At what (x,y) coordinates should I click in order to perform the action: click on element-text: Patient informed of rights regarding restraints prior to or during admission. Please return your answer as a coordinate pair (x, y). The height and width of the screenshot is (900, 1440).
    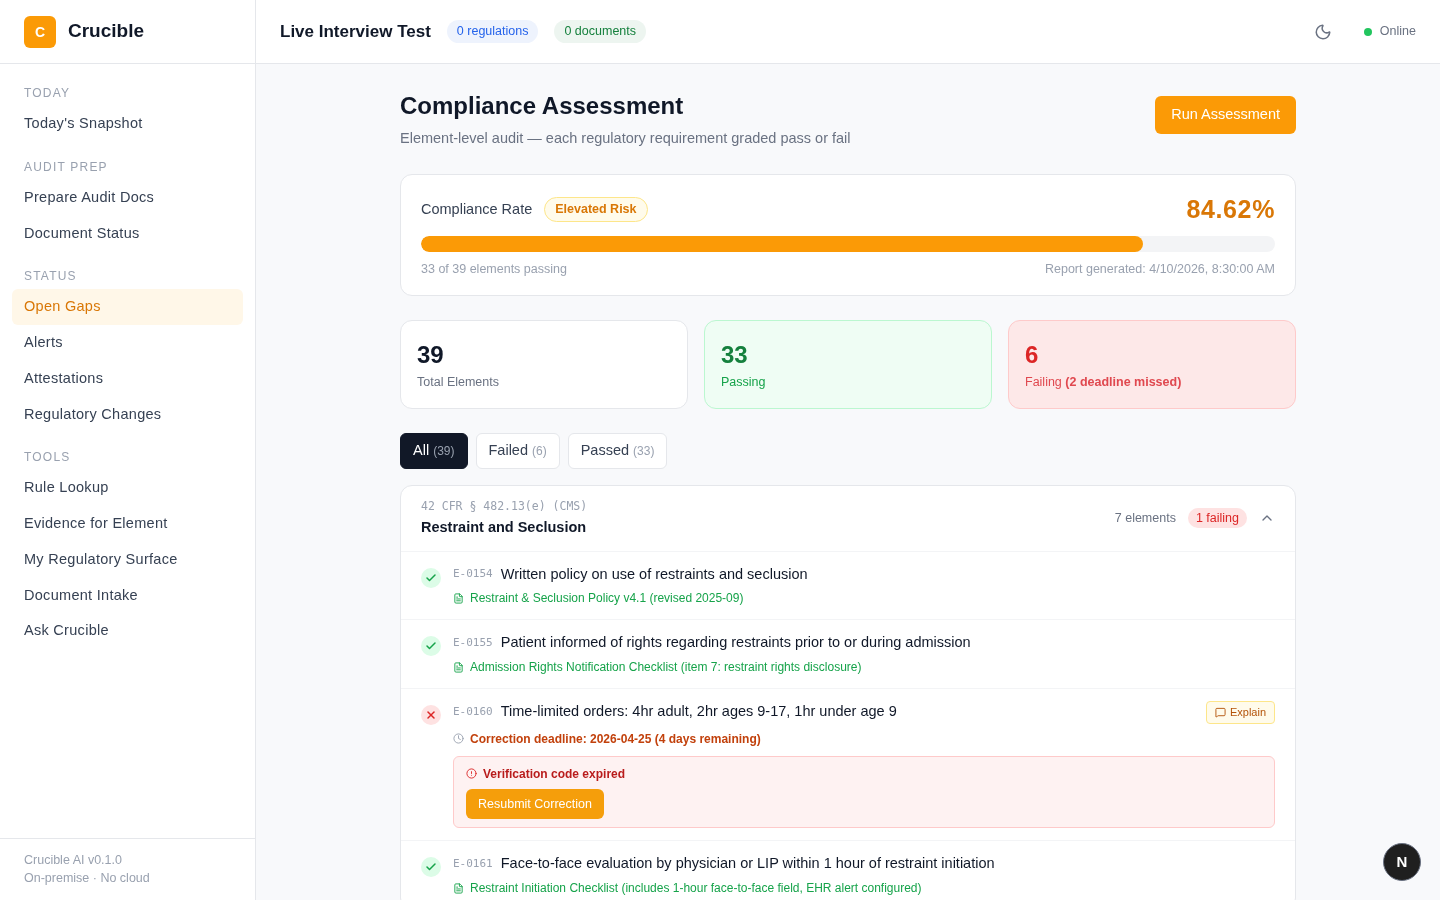
    Looking at the image, I should click on (735, 643).